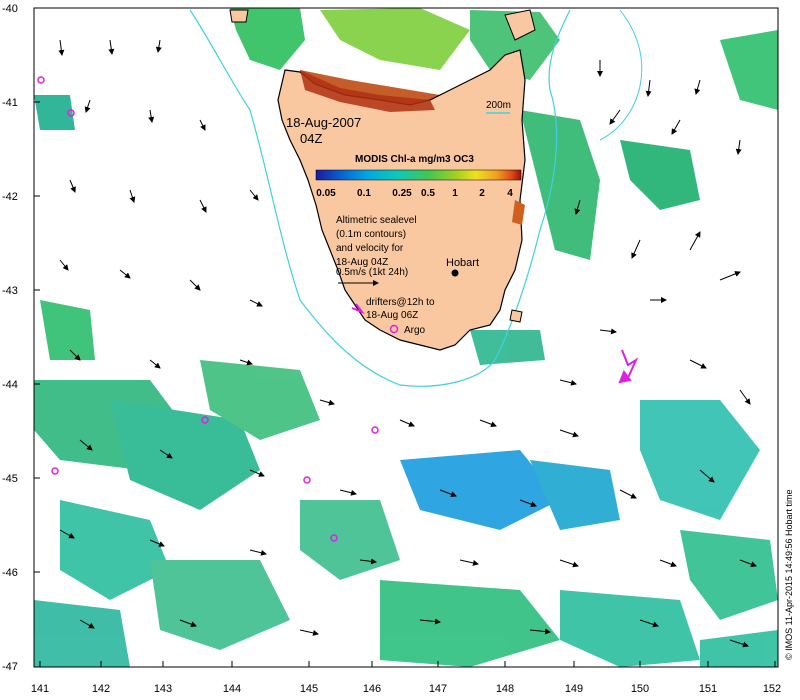 The image size is (800, 700). I want to click on altimetry-note-line: (0.1m contours), so click(371, 234).